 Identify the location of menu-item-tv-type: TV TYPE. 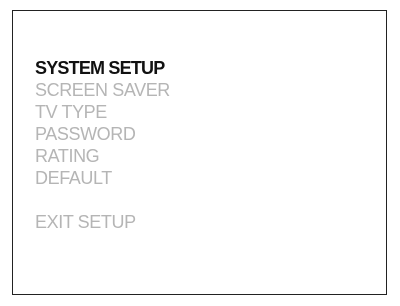
(102, 112).